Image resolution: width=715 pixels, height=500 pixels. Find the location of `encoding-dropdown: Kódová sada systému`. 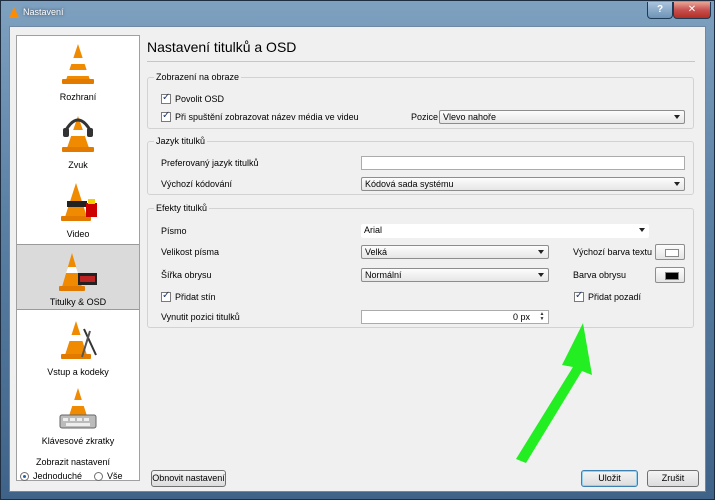

encoding-dropdown: Kódová sada systému is located at coordinates (523, 184).